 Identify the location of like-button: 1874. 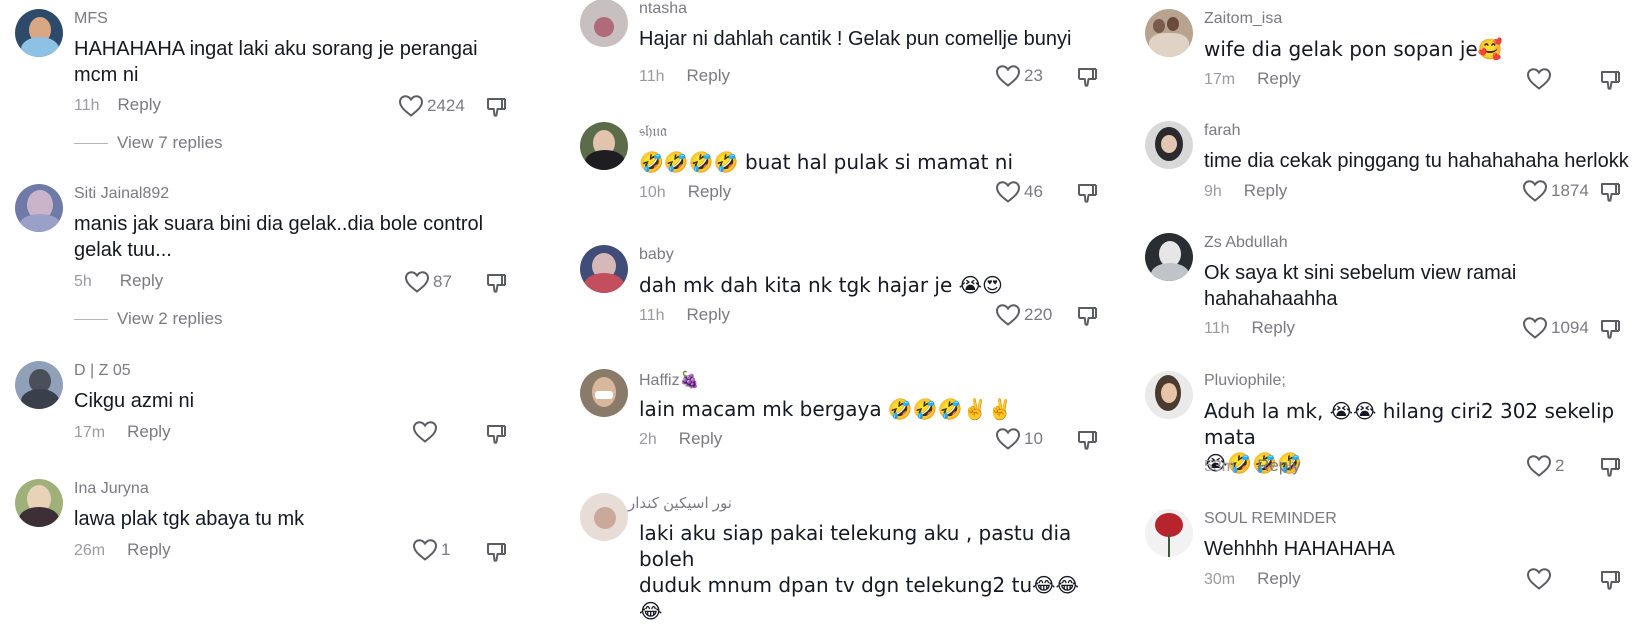
(1555, 191).